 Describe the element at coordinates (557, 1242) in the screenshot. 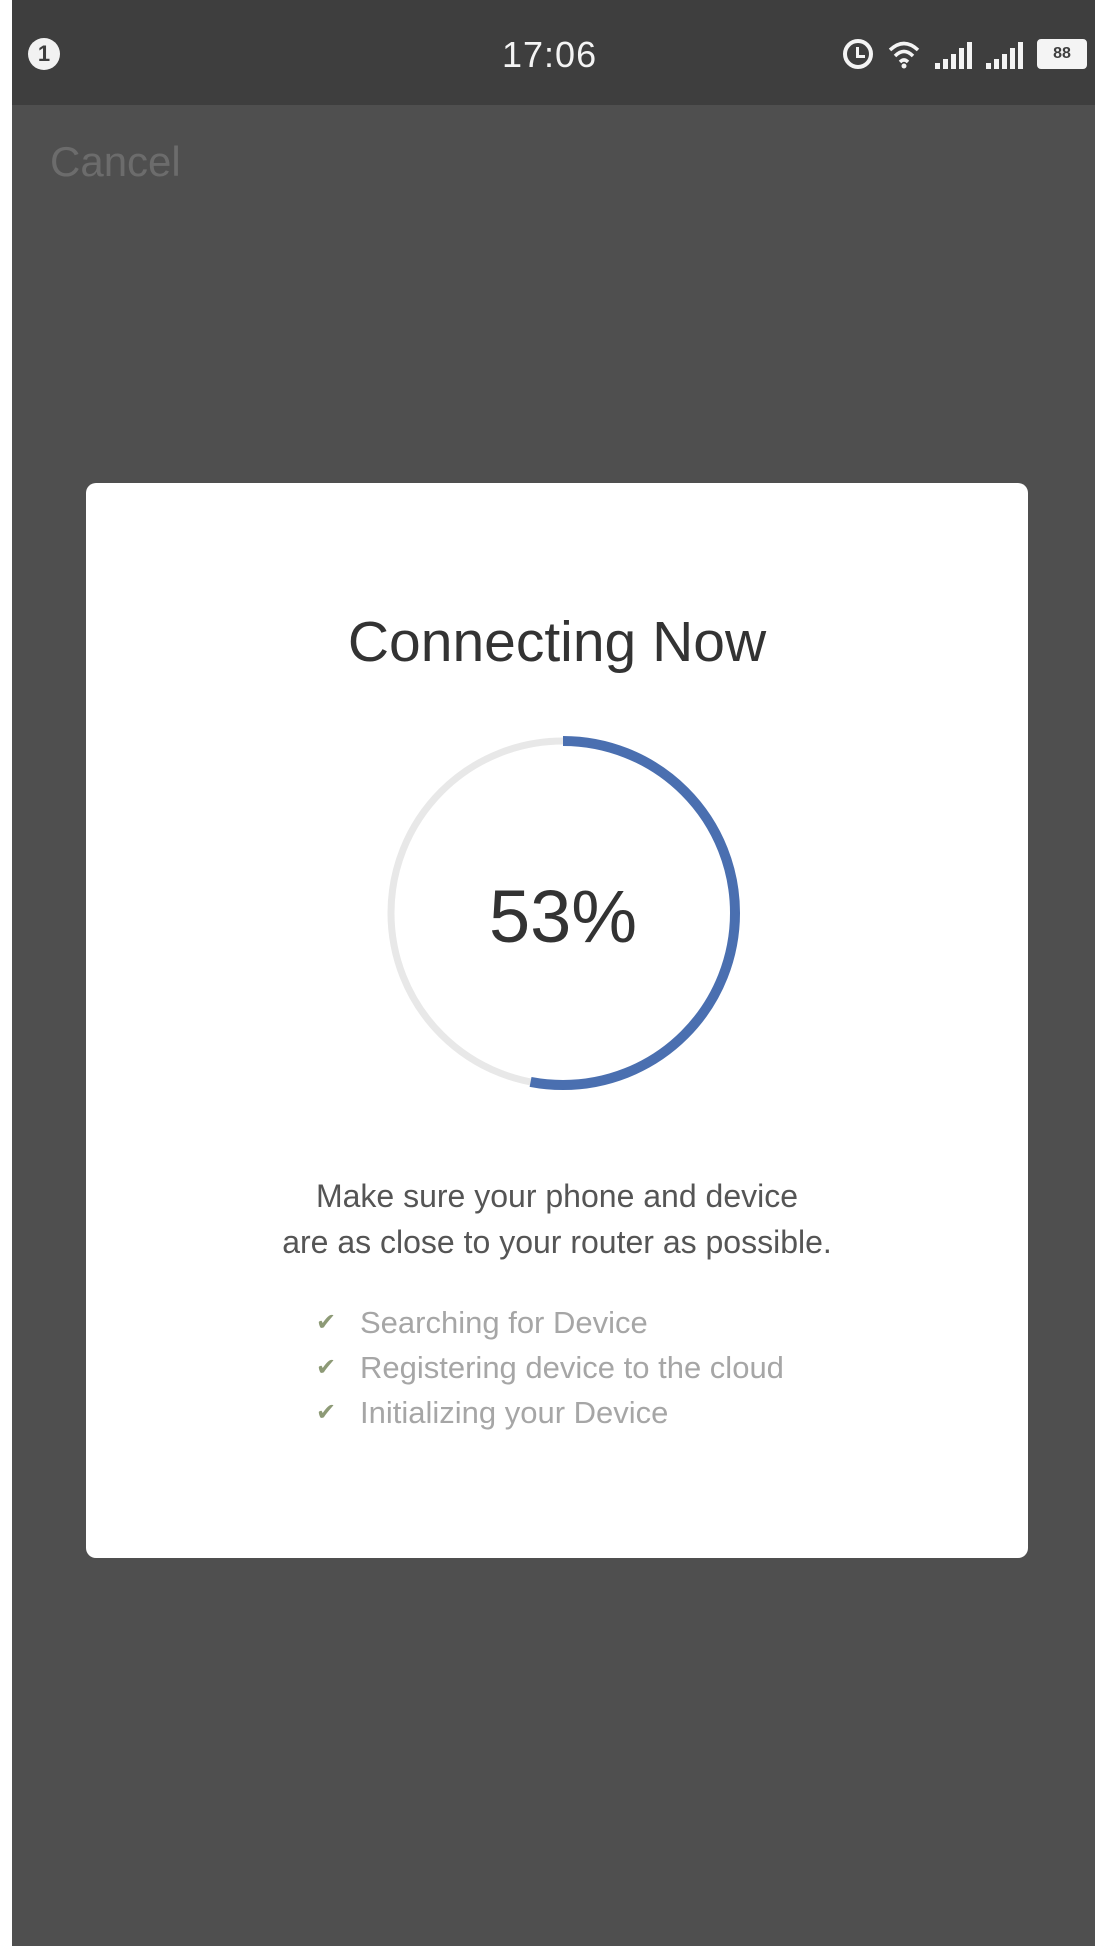

I see `hint-line: are as close to your router as possible.` at that location.